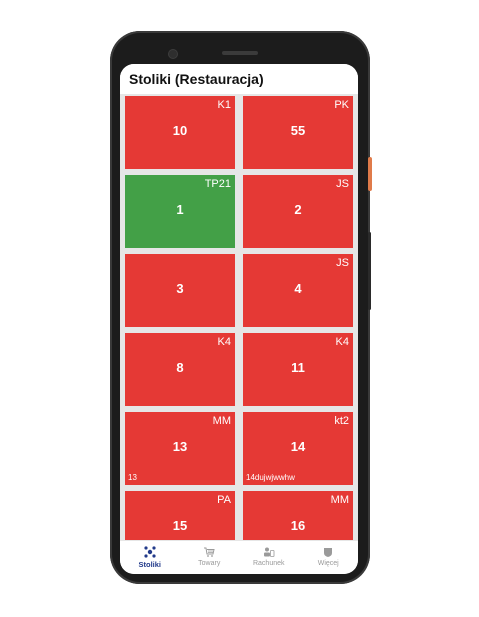 The height and width of the screenshot is (617, 479). I want to click on table-number: 10, so click(180, 130).